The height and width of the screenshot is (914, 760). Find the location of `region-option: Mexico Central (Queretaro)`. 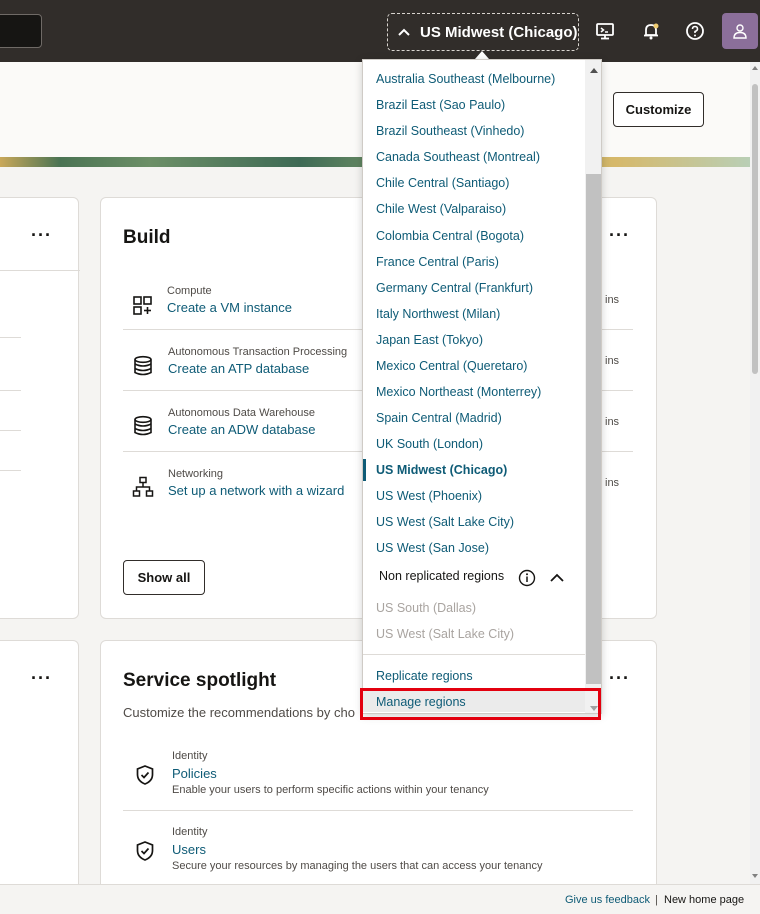

region-option: Mexico Central (Queretaro) is located at coordinates (451, 366).